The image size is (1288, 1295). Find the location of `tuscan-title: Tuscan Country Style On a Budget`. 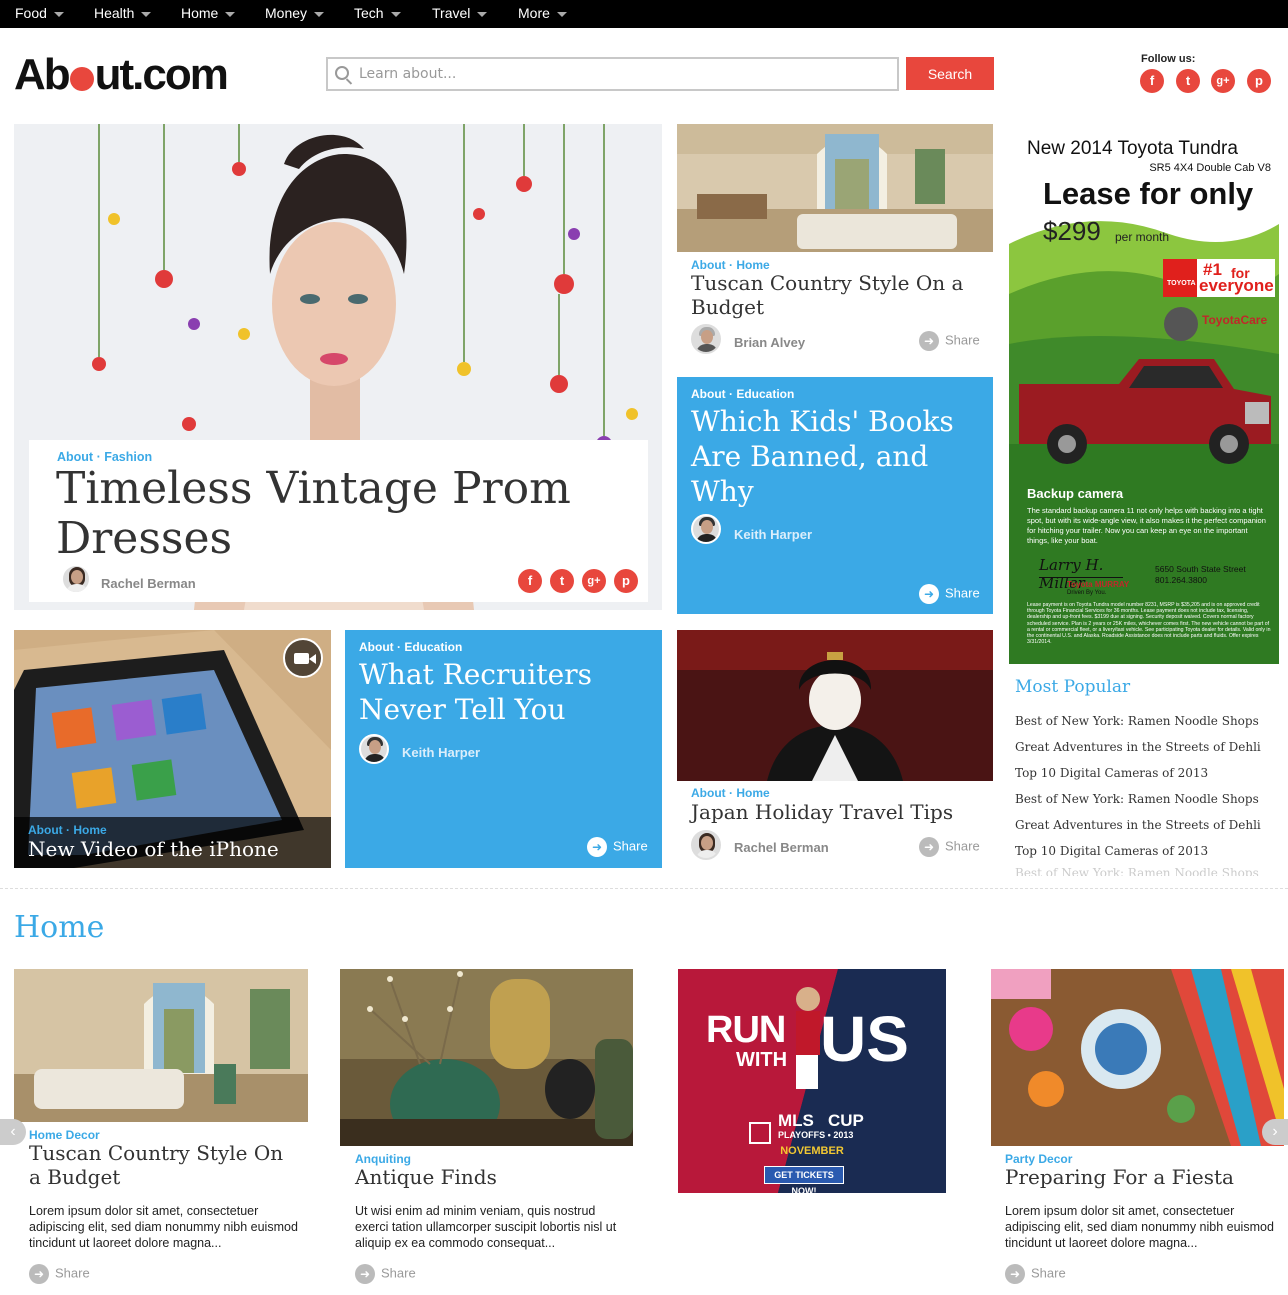

tuscan-title: Tuscan Country Style On a Budget is located at coordinates (836, 295).